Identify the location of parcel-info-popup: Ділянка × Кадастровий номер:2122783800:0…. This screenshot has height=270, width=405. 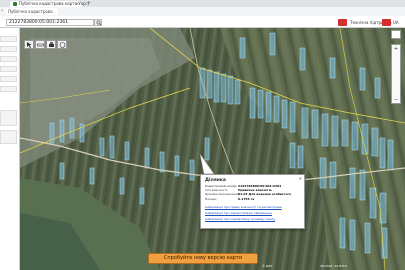
(252, 201).